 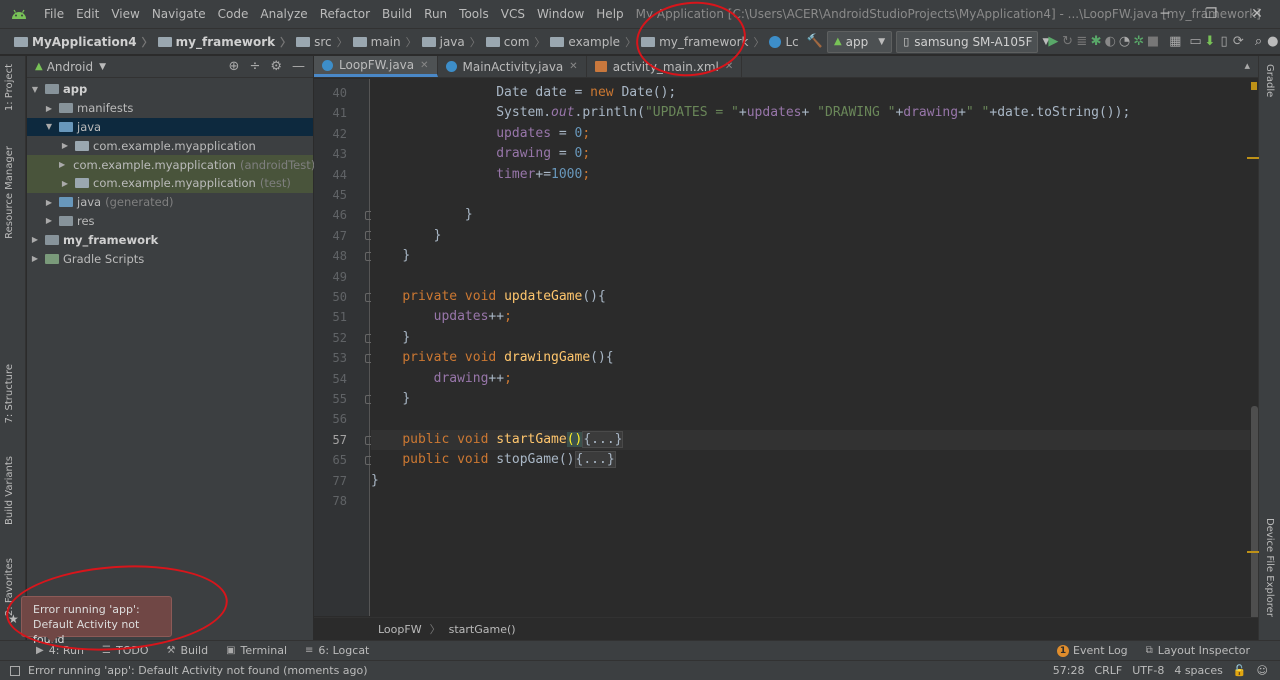 What do you see at coordinates (1148, 670) in the screenshot?
I see `file-encoding: UTF-8` at bounding box center [1148, 670].